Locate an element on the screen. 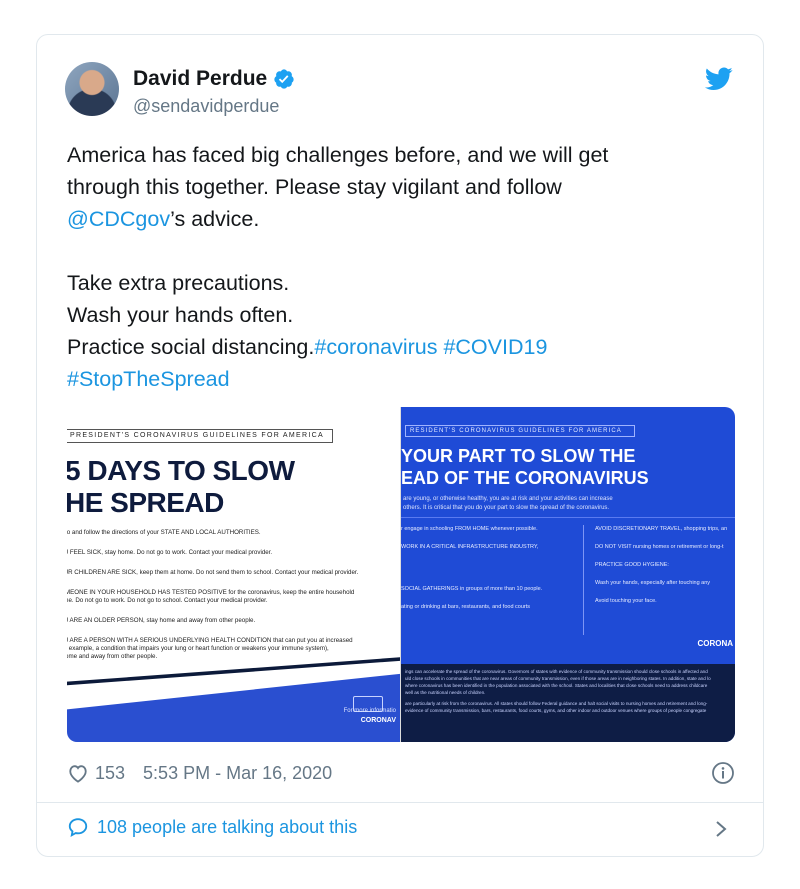 This screenshot has height=889, width=800. more-info-text: For more informatio CORONAV is located at coordinates (370, 716).